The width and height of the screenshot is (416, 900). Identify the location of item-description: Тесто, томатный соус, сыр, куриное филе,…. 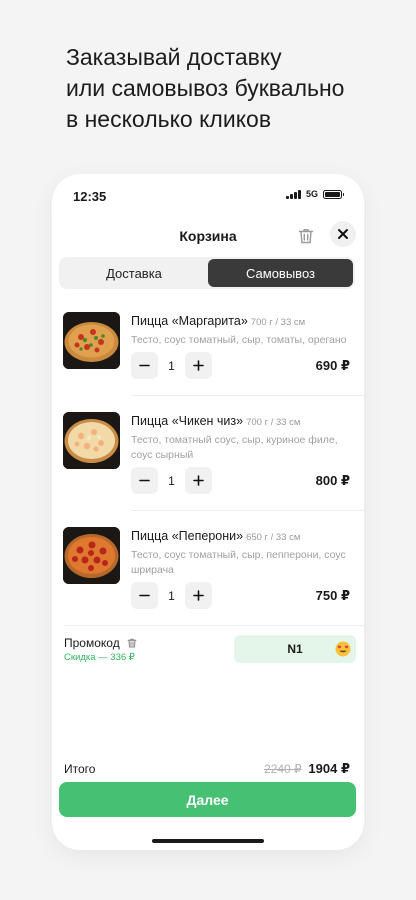
(234, 447).